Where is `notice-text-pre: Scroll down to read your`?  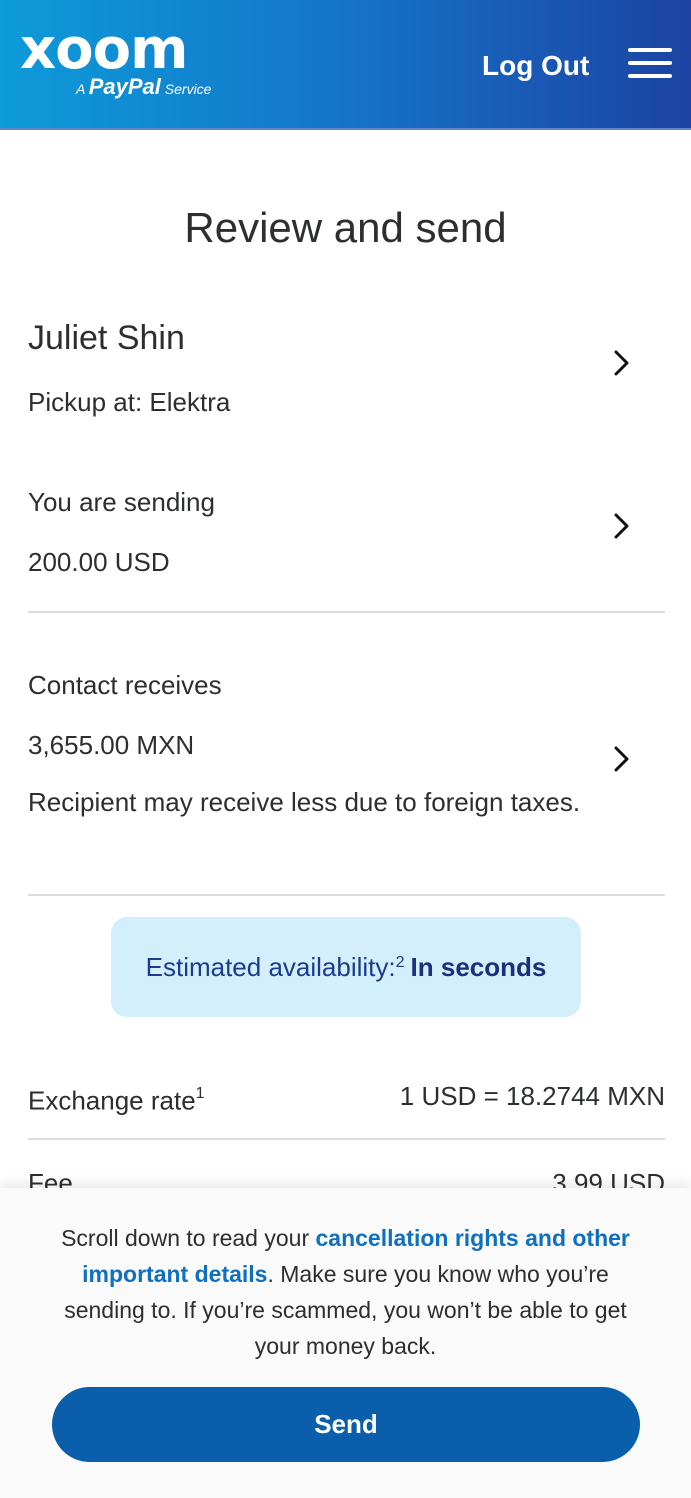 notice-text-pre: Scroll down to read your is located at coordinates (188, 1238).